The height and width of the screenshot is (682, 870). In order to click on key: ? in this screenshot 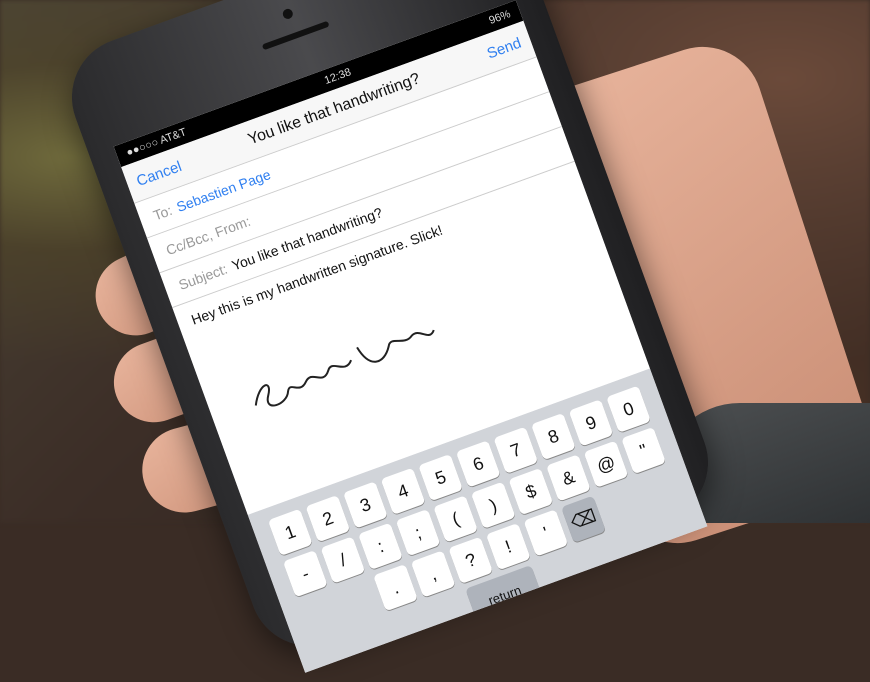, I will do `click(471, 560)`.